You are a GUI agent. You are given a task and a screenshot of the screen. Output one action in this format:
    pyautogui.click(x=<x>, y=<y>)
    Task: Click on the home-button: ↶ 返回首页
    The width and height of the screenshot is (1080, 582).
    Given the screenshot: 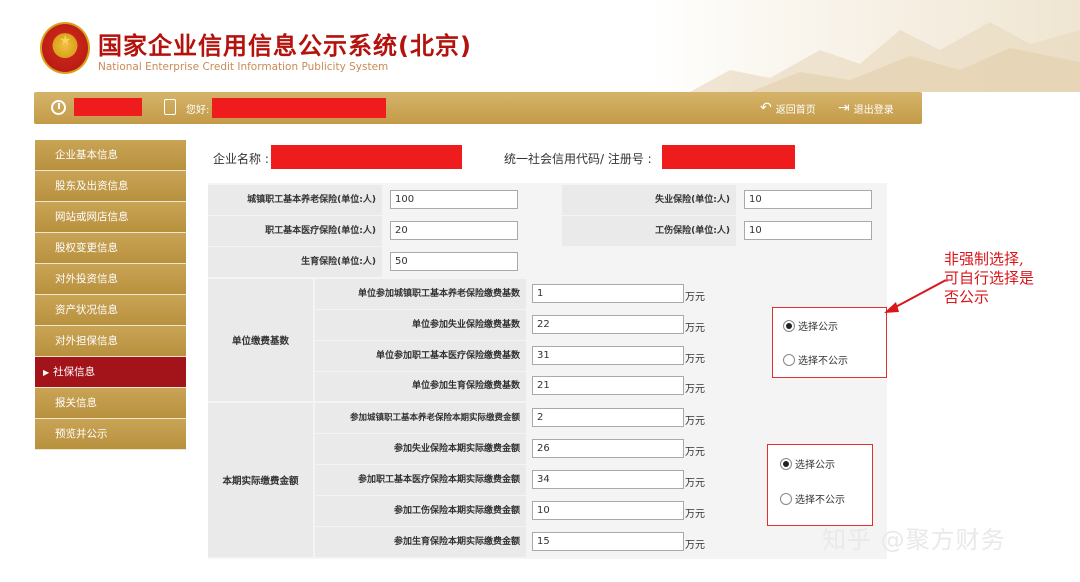 What is the action you would take?
    pyautogui.click(x=788, y=108)
    